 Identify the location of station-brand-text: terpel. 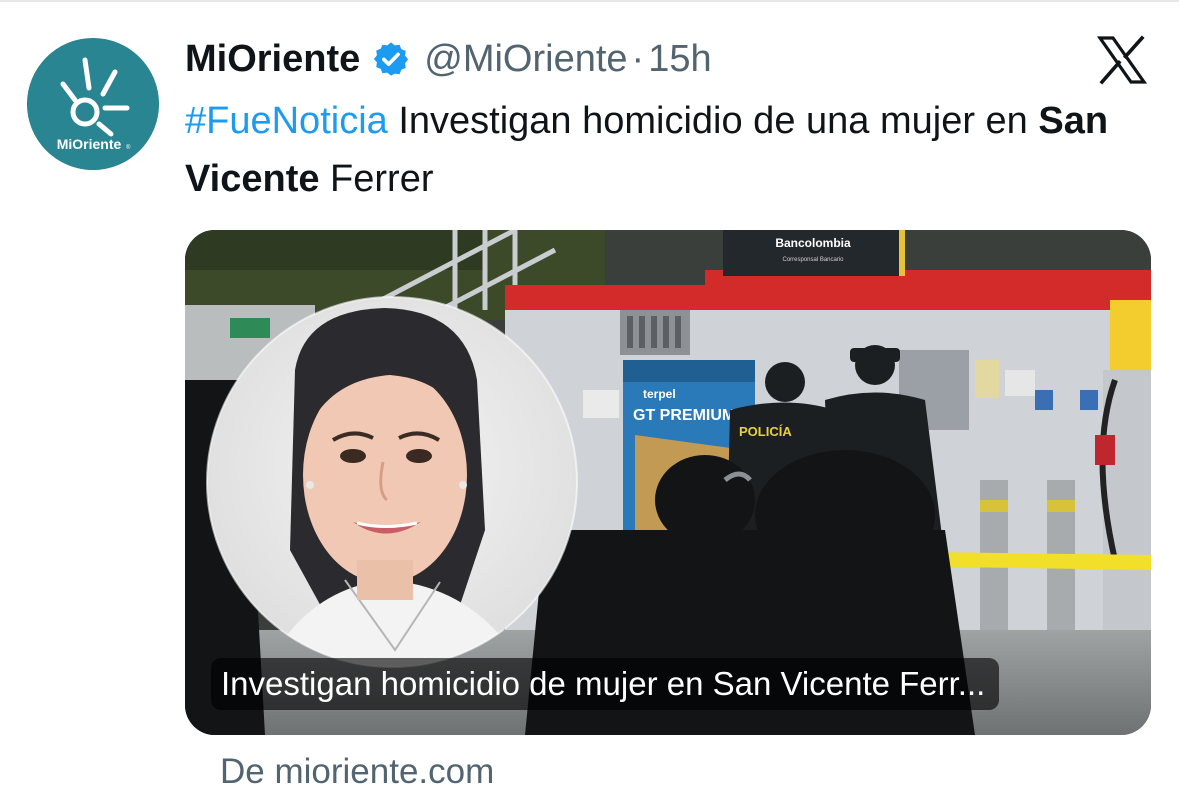
(659, 394).